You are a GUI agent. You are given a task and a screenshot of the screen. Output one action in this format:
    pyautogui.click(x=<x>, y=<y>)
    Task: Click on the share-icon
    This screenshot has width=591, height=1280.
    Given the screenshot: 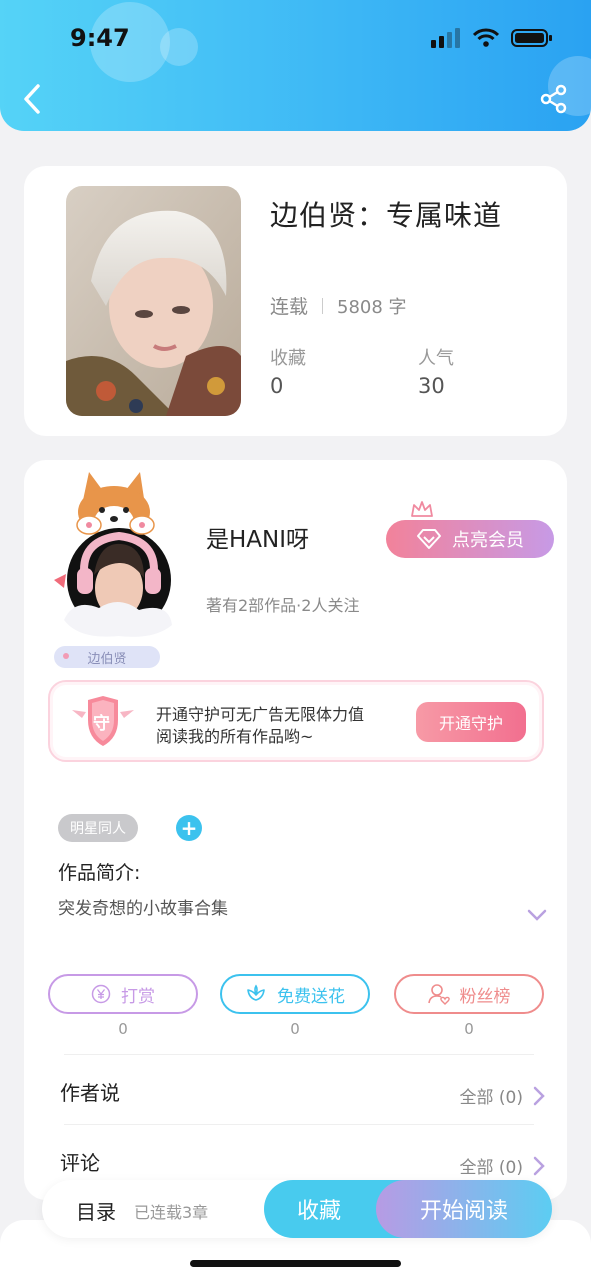 What is the action you would take?
    pyautogui.click(x=554, y=99)
    